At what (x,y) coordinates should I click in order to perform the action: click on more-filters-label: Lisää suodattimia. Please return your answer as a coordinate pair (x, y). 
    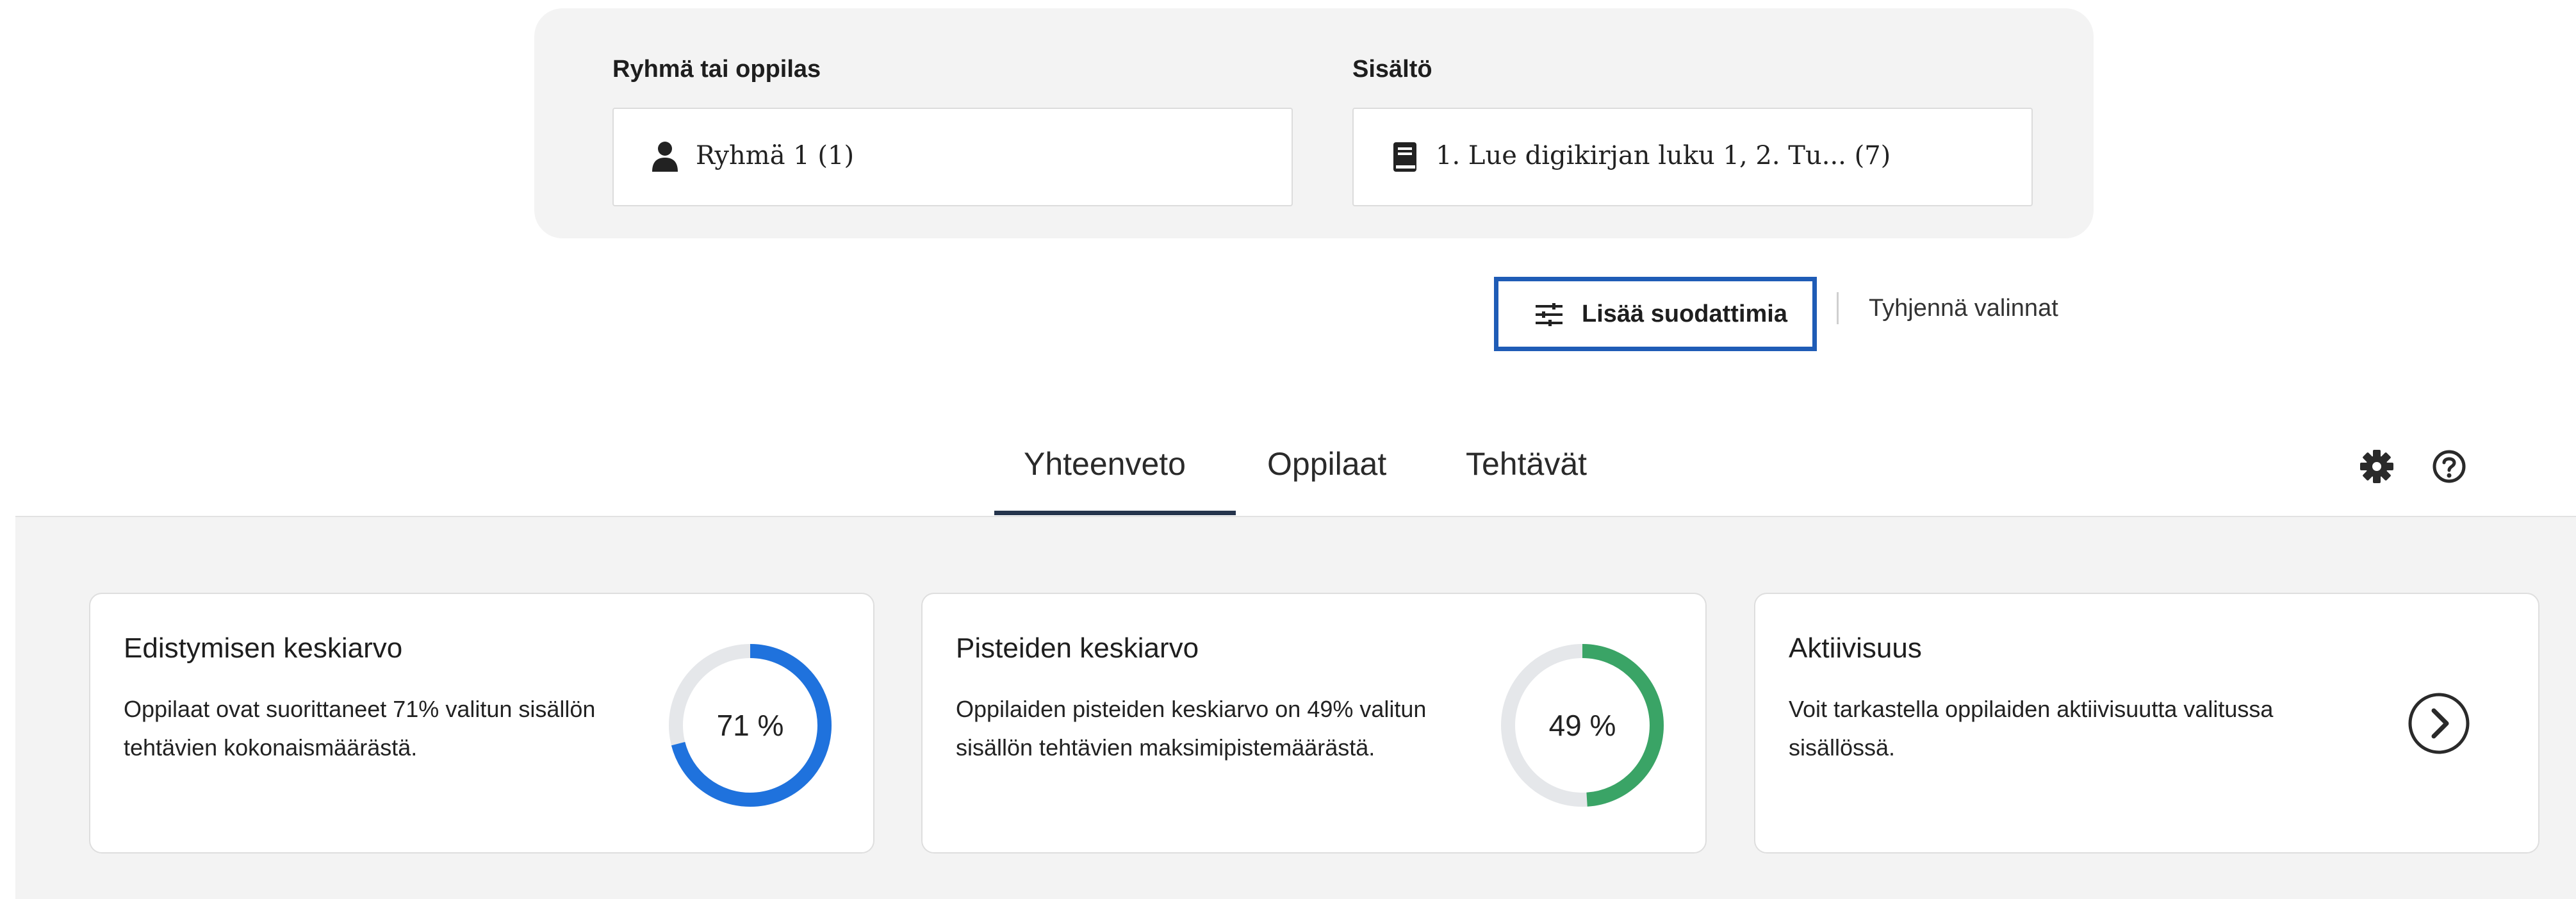
    Looking at the image, I should click on (1684, 314).